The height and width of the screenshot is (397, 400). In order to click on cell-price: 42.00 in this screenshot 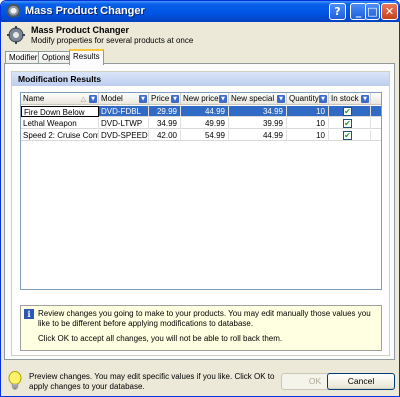, I will do `click(165, 135)`.